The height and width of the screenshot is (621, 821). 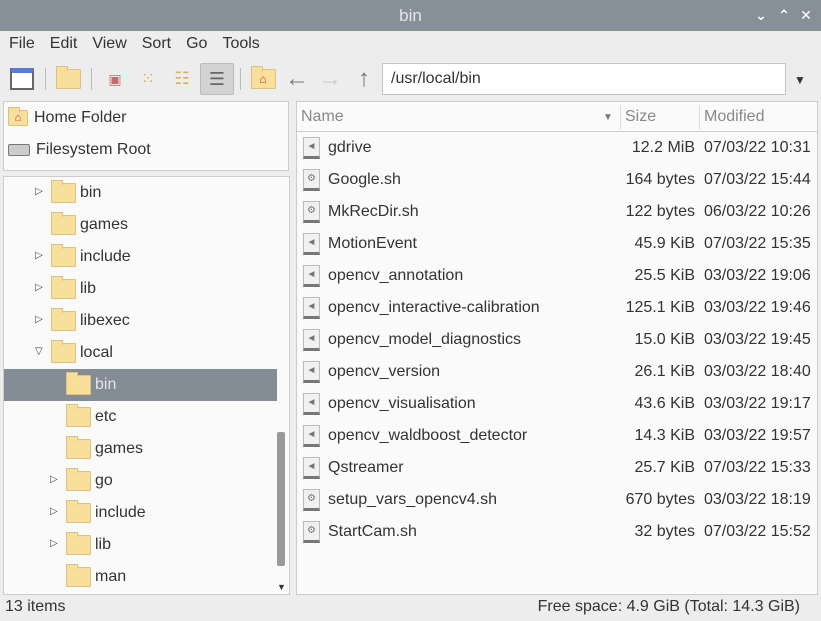 What do you see at coordinates (660, 307) in the screenshot?
I see `file-size: 125.1 KiB` at bounding box center [660, 307].